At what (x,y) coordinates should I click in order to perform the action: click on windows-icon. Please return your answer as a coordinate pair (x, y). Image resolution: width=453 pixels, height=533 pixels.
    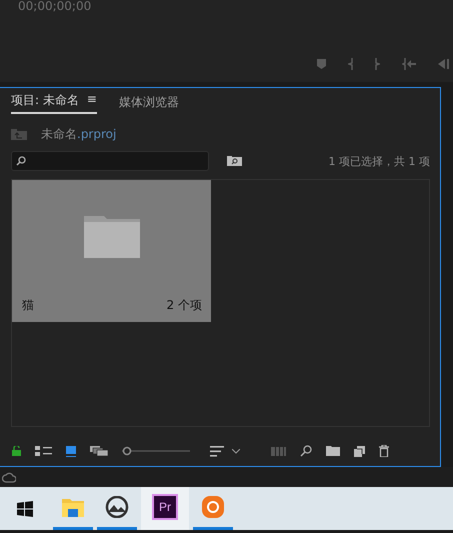
    Looking at the image, I should click on (24, 508).